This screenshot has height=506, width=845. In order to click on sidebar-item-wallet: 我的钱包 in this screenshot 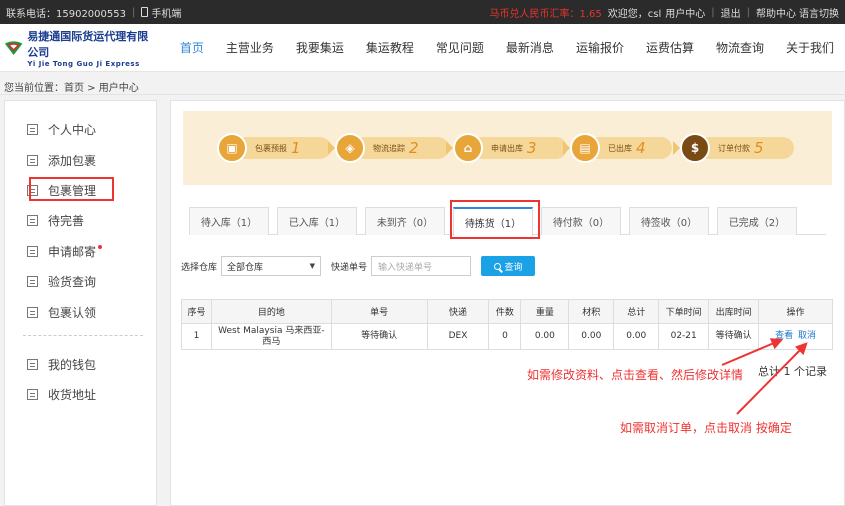, I will do `click(61, 364)`.